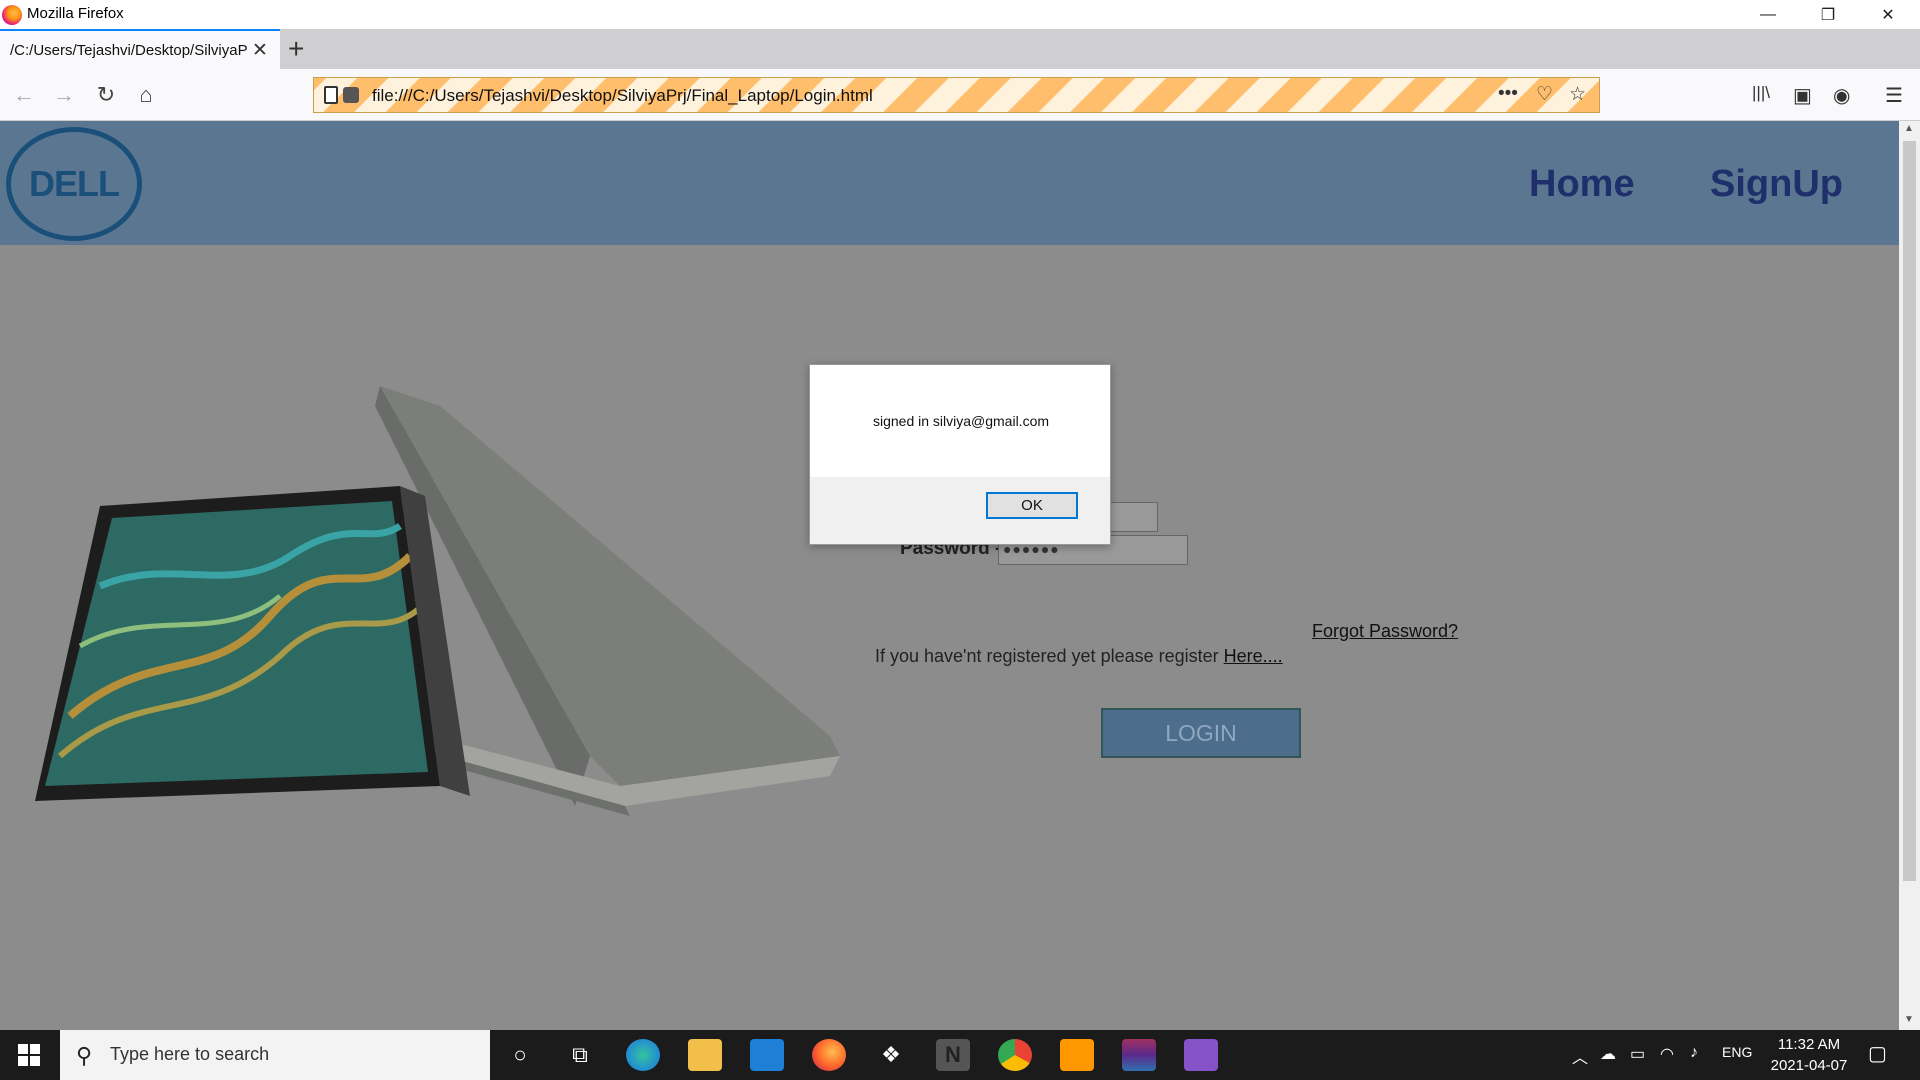  Describe the element at coordinates (190, 1054) in the screenshot. I see `search-placeholder: Type here to search` at that location.